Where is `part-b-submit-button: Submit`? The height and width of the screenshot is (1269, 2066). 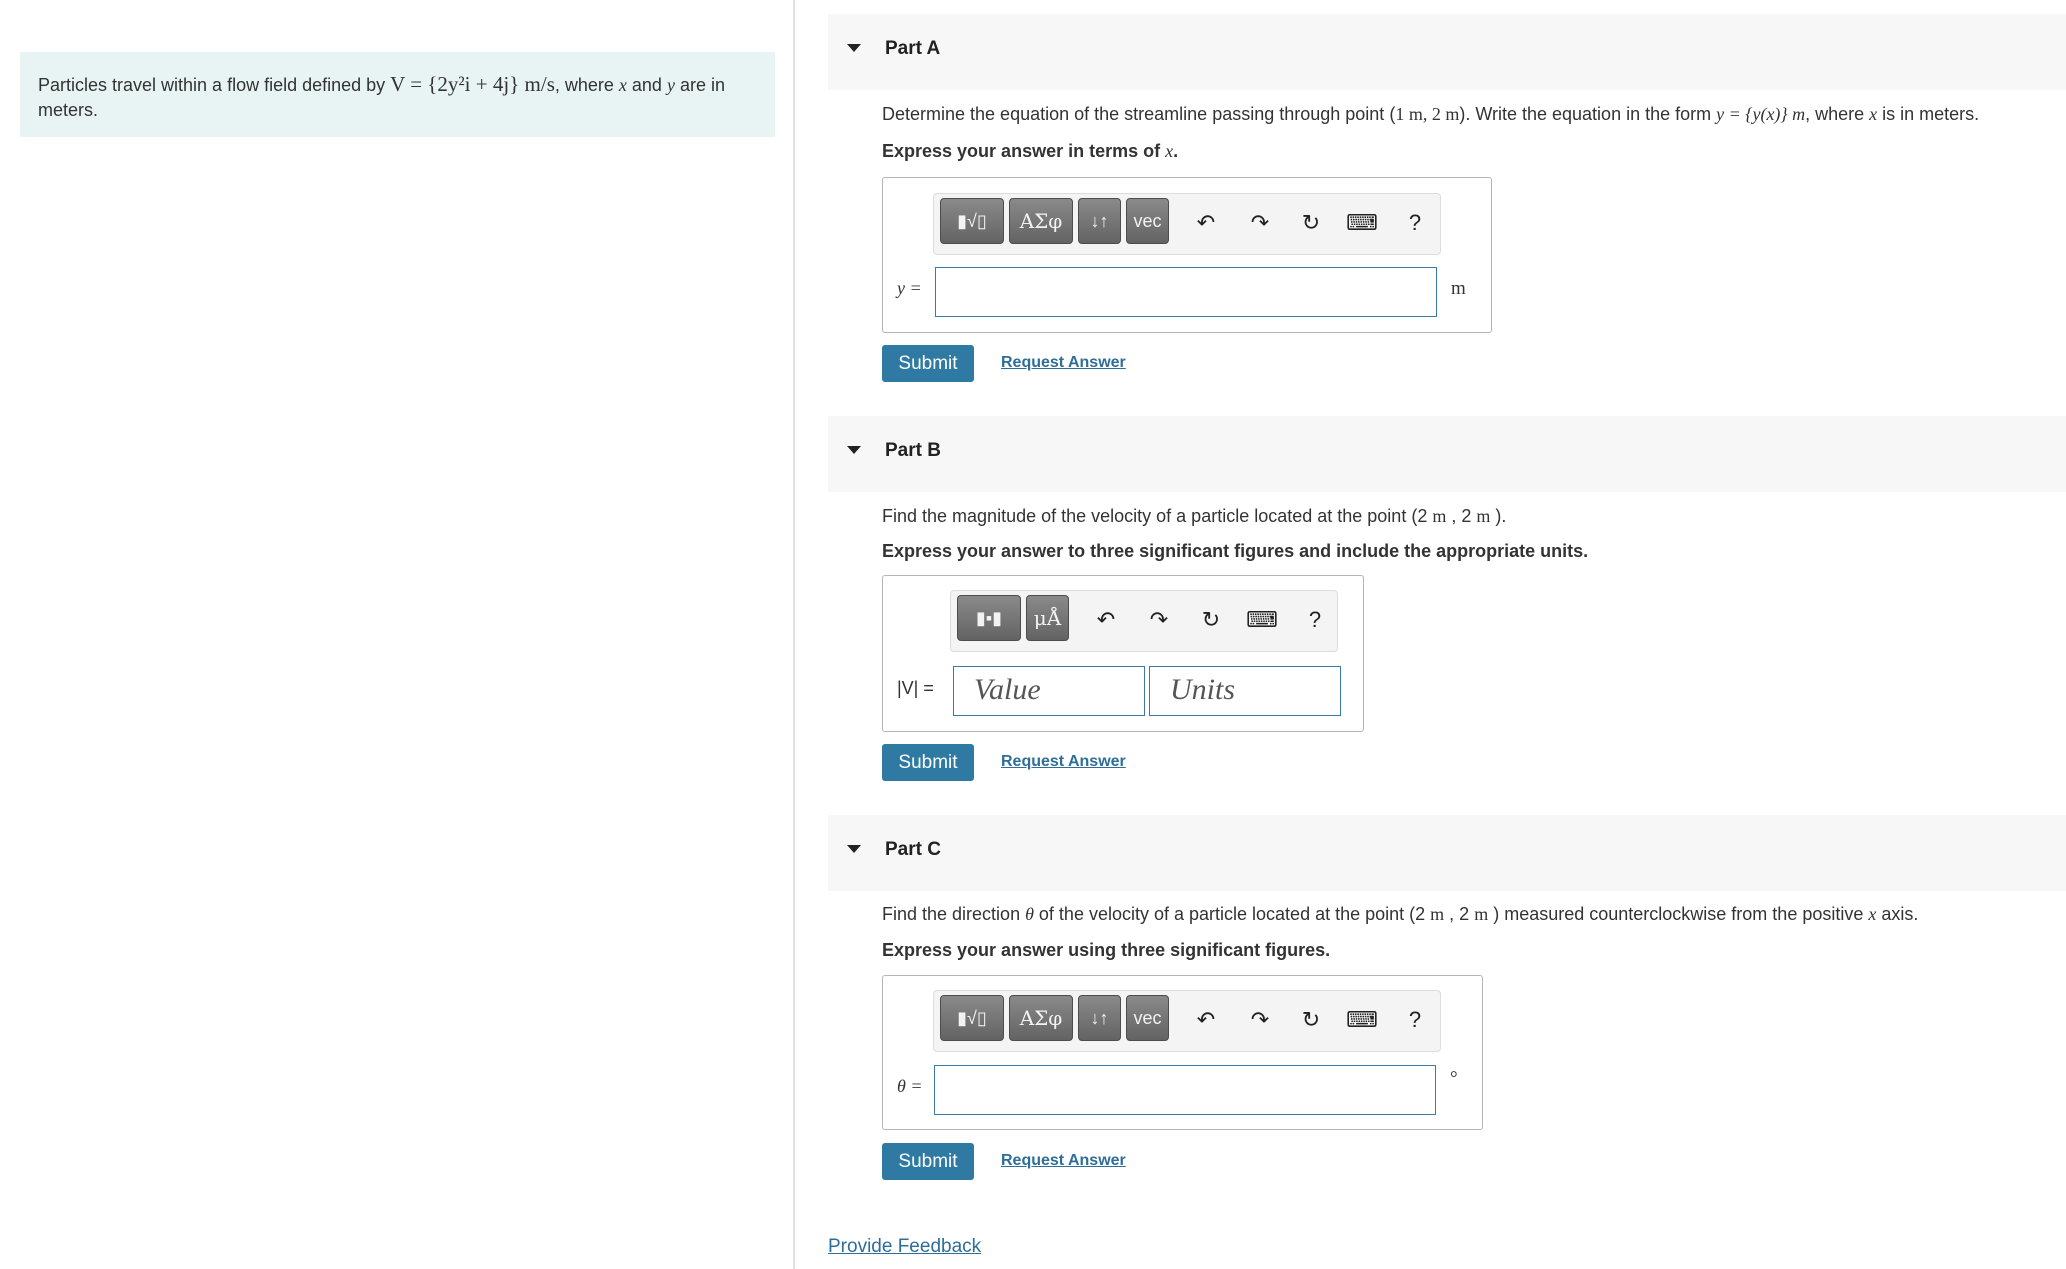
part-b-submit-button: Submit is located at coordinates (928, 762).